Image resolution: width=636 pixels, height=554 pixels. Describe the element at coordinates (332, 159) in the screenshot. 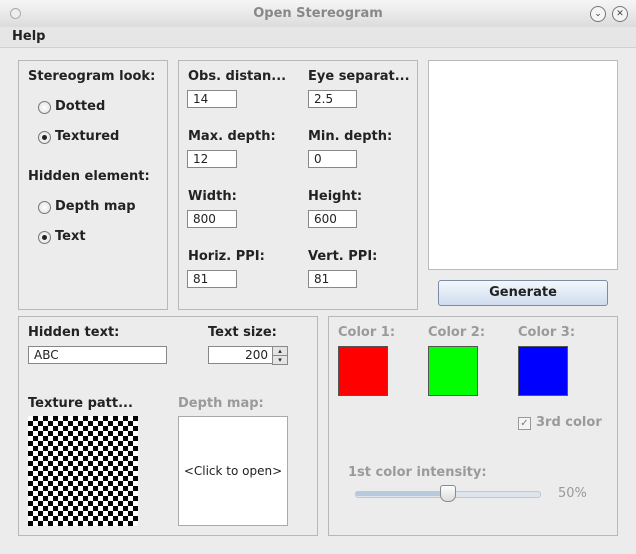

I see `min-depth-field: 0` at that location.